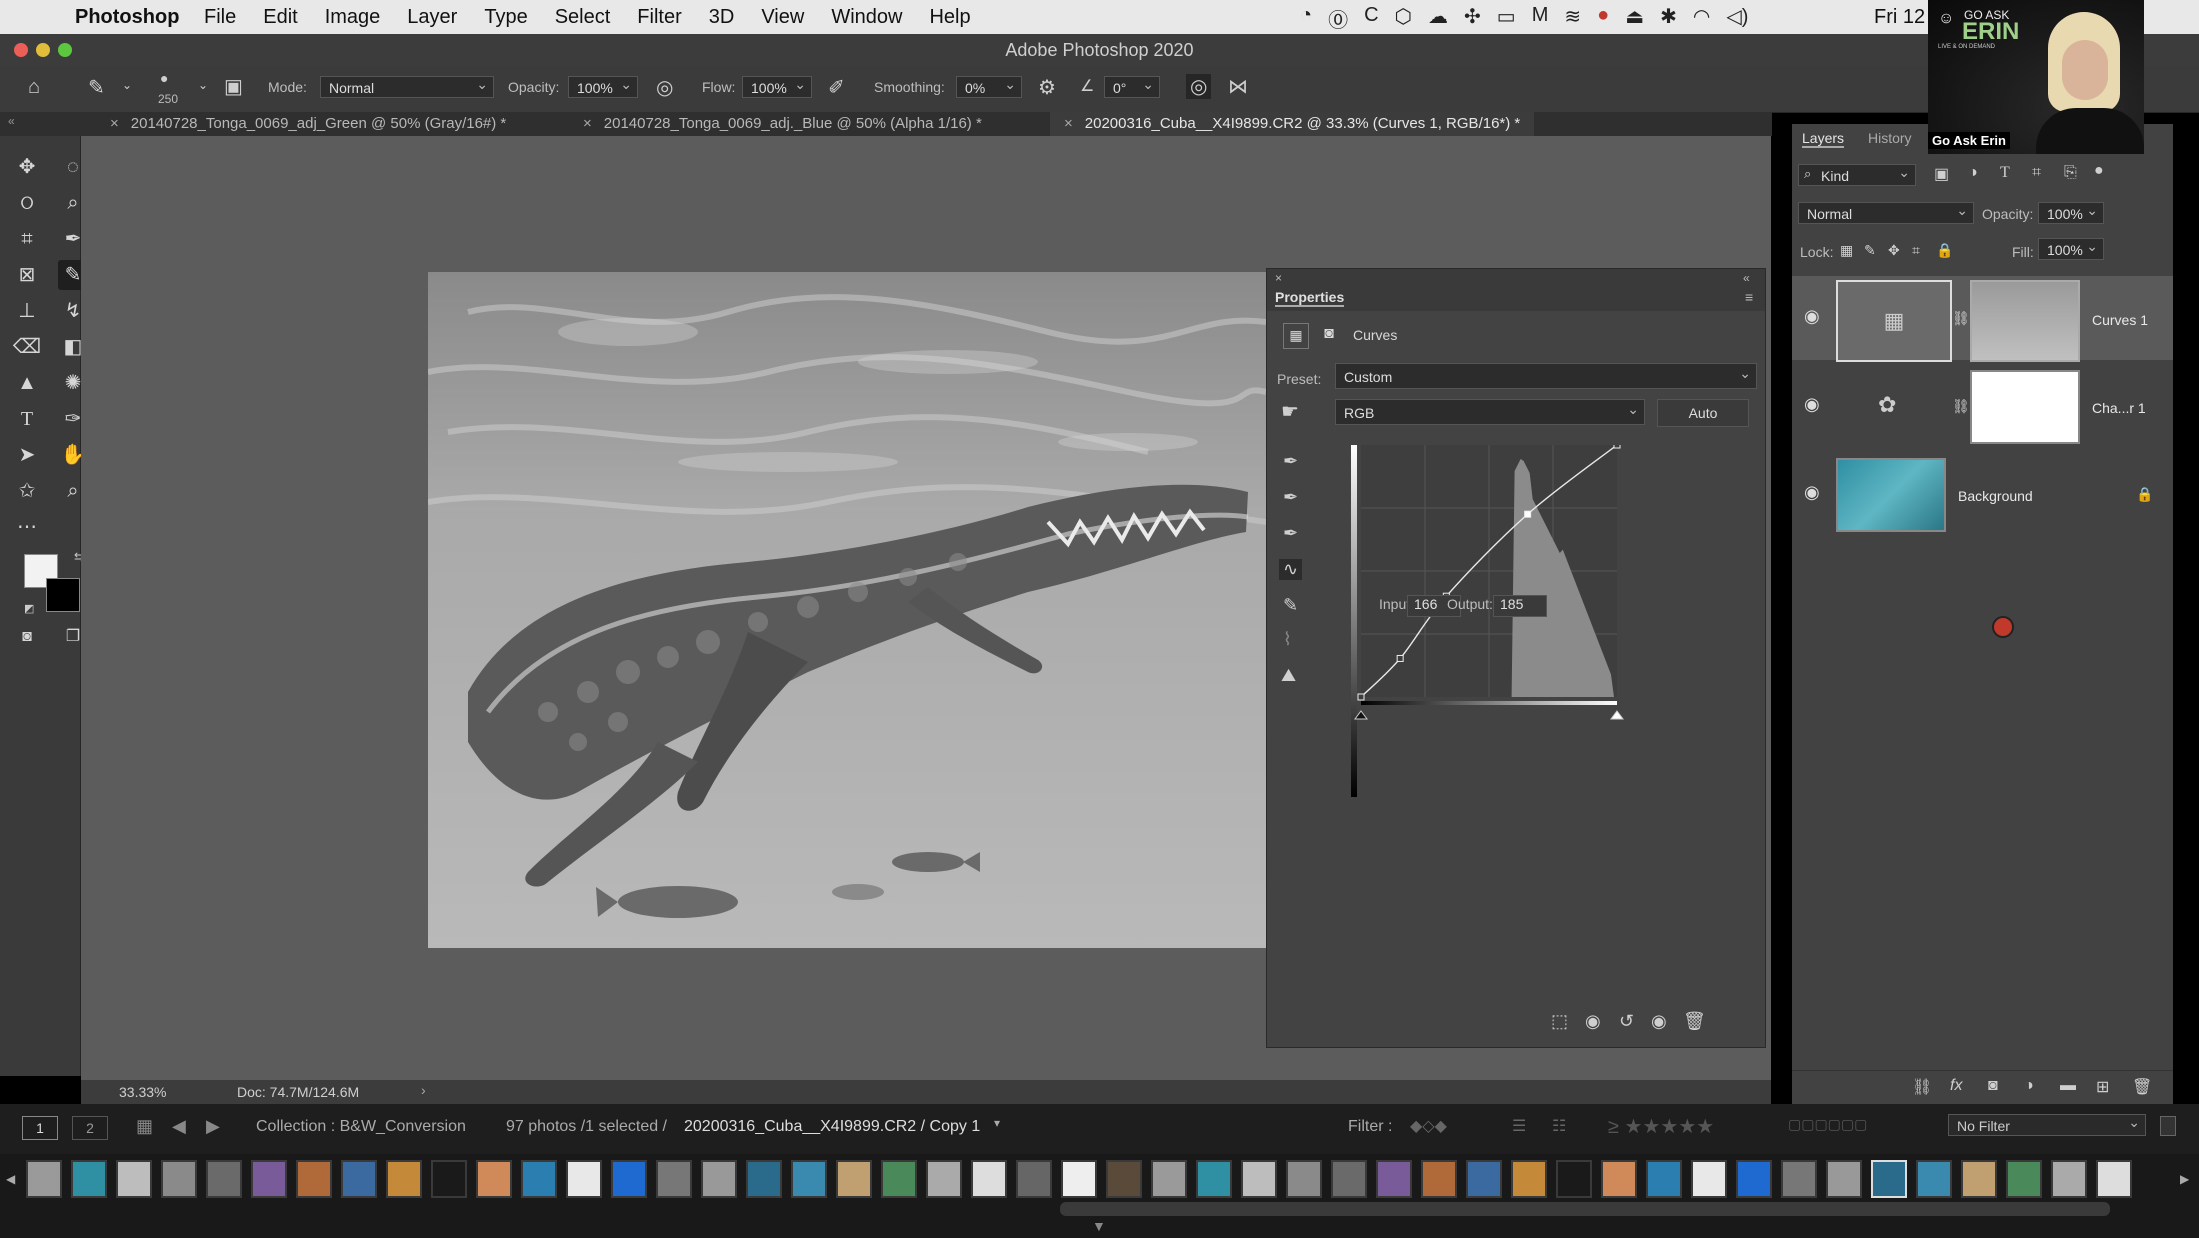  What do you see at coordinates (1995, 496) in the screenshot?
I see `layer-name: Background` at bounding box center [1995, 496].